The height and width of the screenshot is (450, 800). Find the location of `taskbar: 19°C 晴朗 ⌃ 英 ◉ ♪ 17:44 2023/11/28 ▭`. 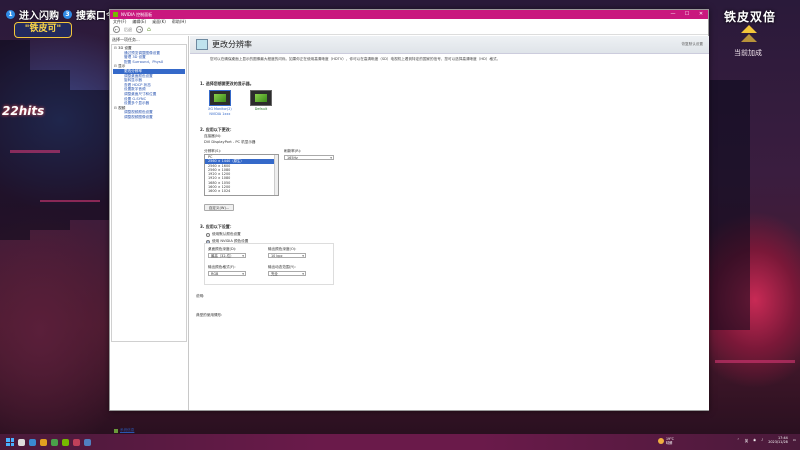

taskbar: 19°C 晴朗 ⌃ 英 ◉ ♪ 17:44 2023/11/28 ▭ is located at coordinates (400, 442).